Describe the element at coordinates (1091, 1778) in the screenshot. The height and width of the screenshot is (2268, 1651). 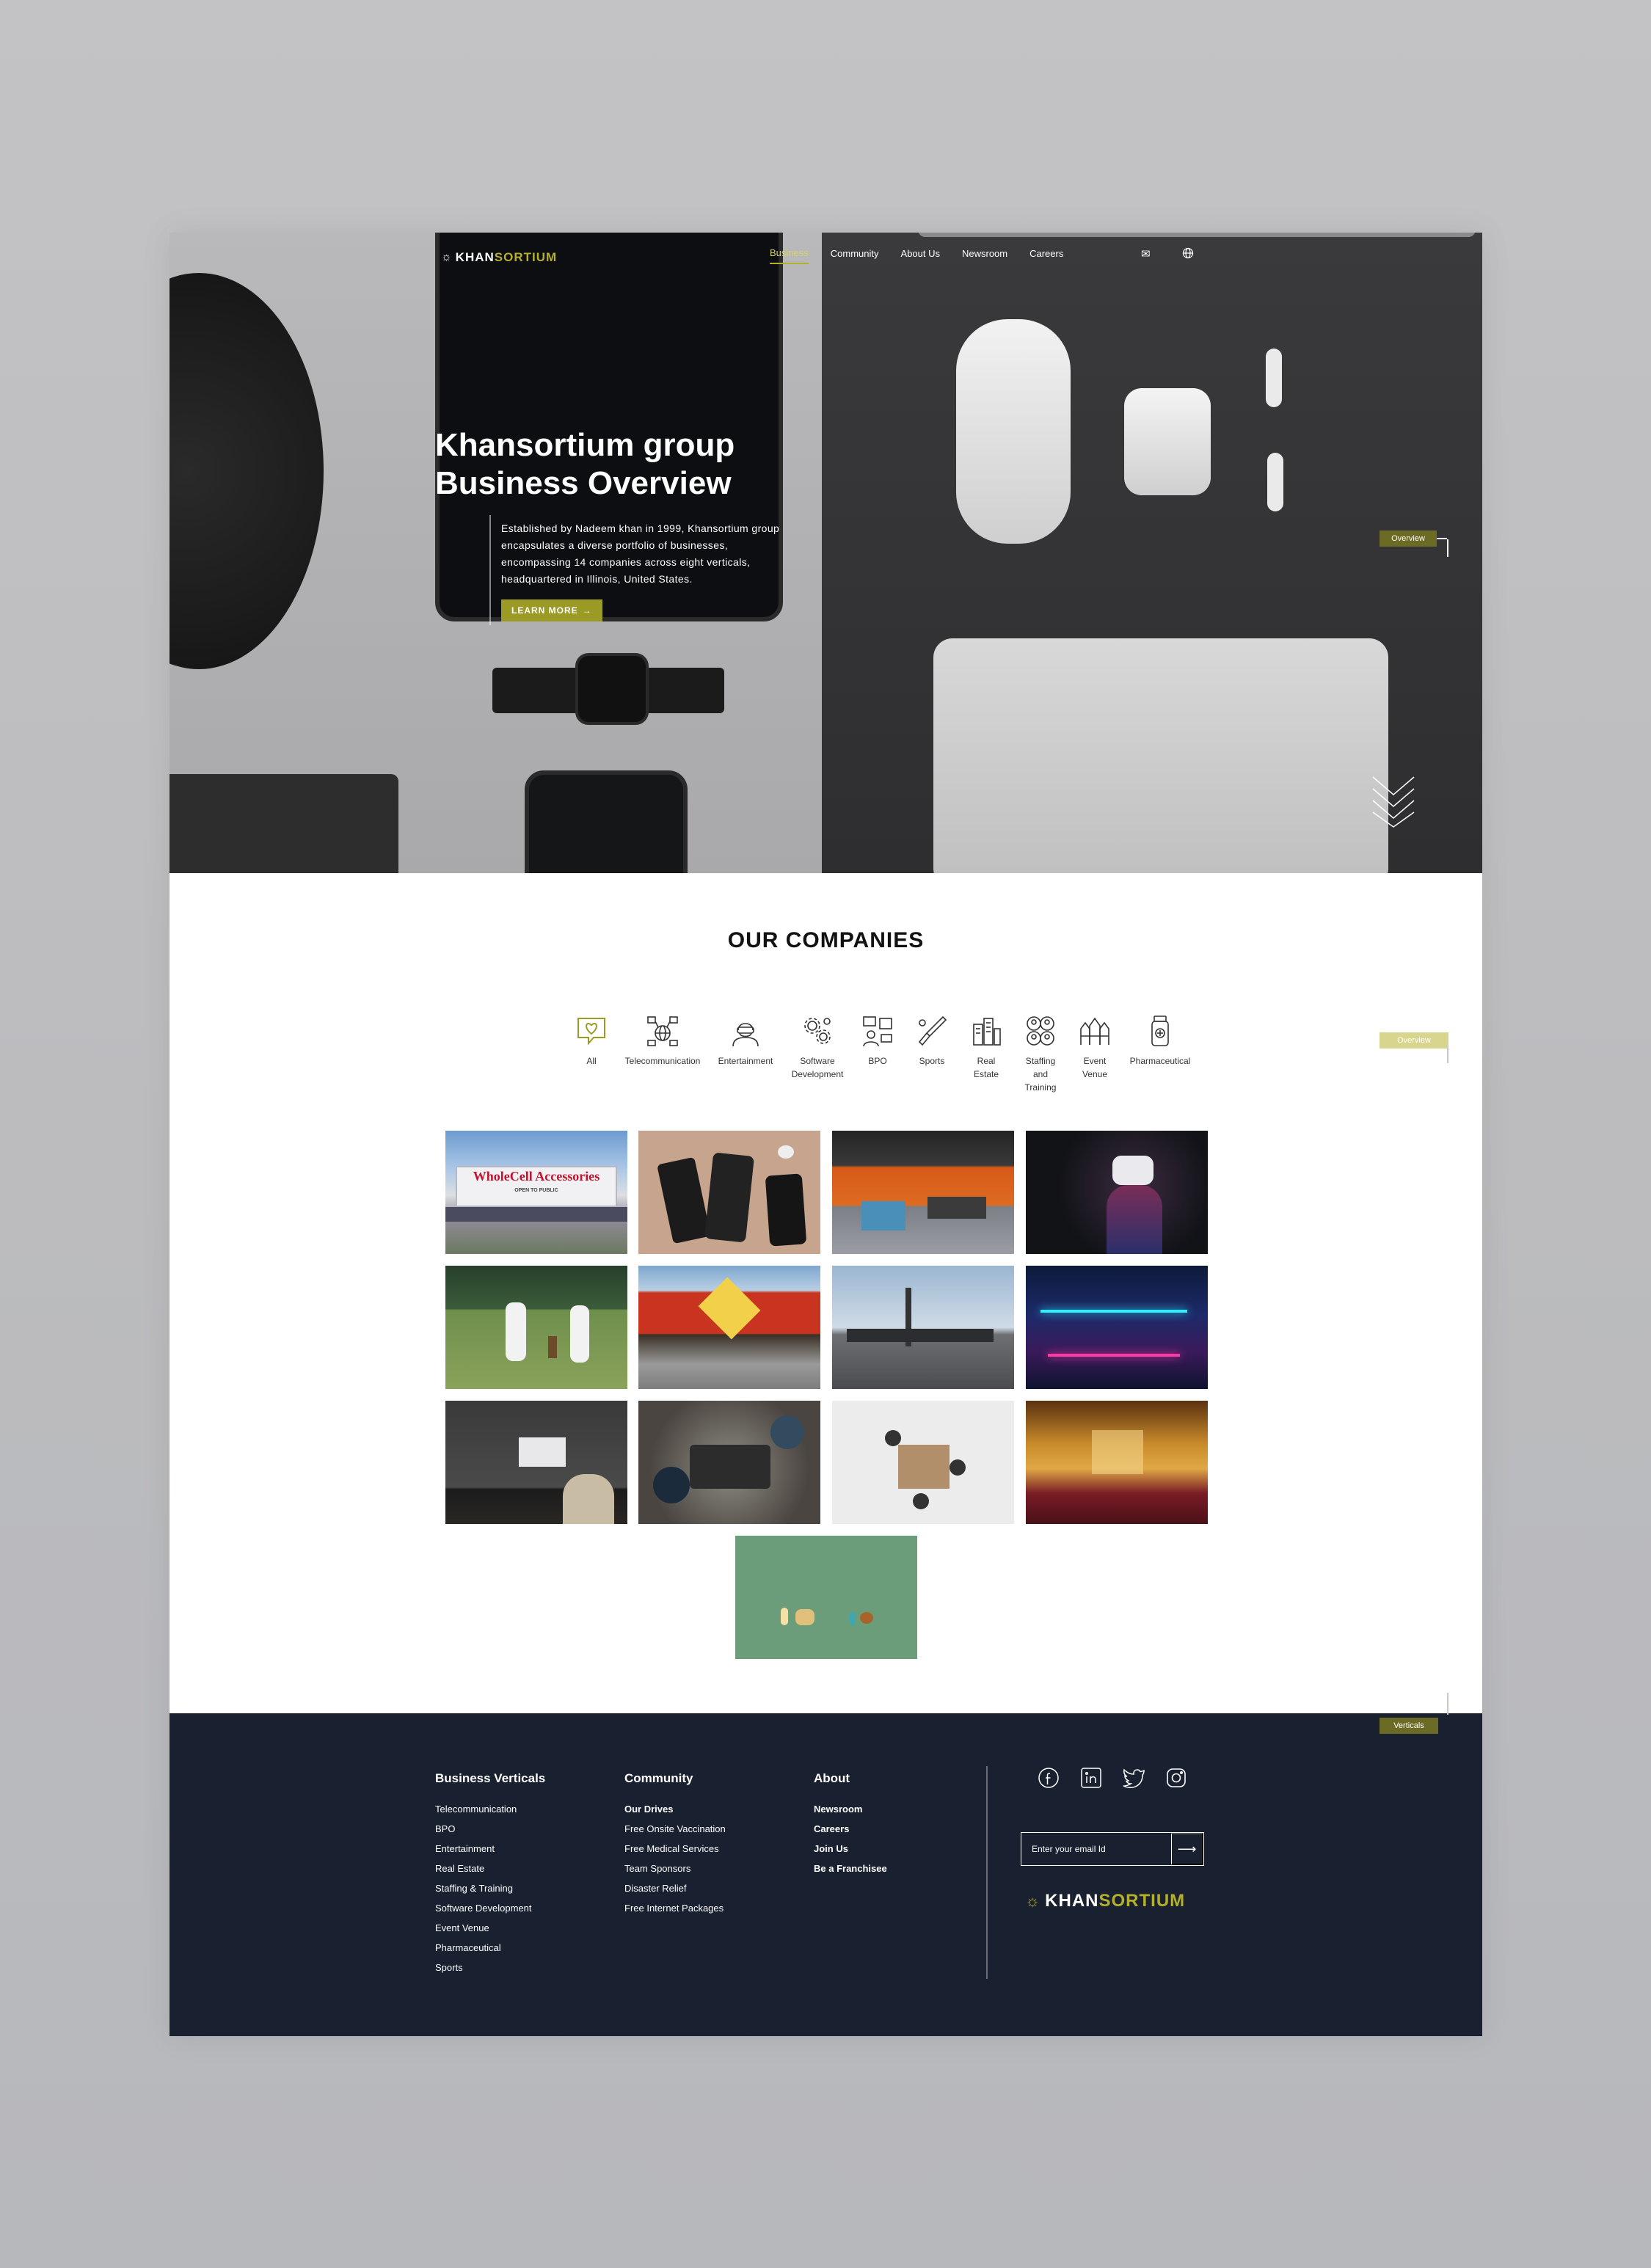
I see `linkedin-icon` at that location.